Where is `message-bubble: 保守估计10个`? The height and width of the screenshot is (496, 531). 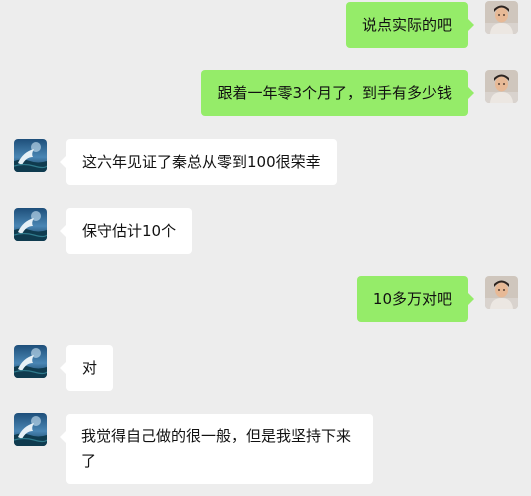 message-bubble: 保守估计10个 is located at coordinates (126, 231).